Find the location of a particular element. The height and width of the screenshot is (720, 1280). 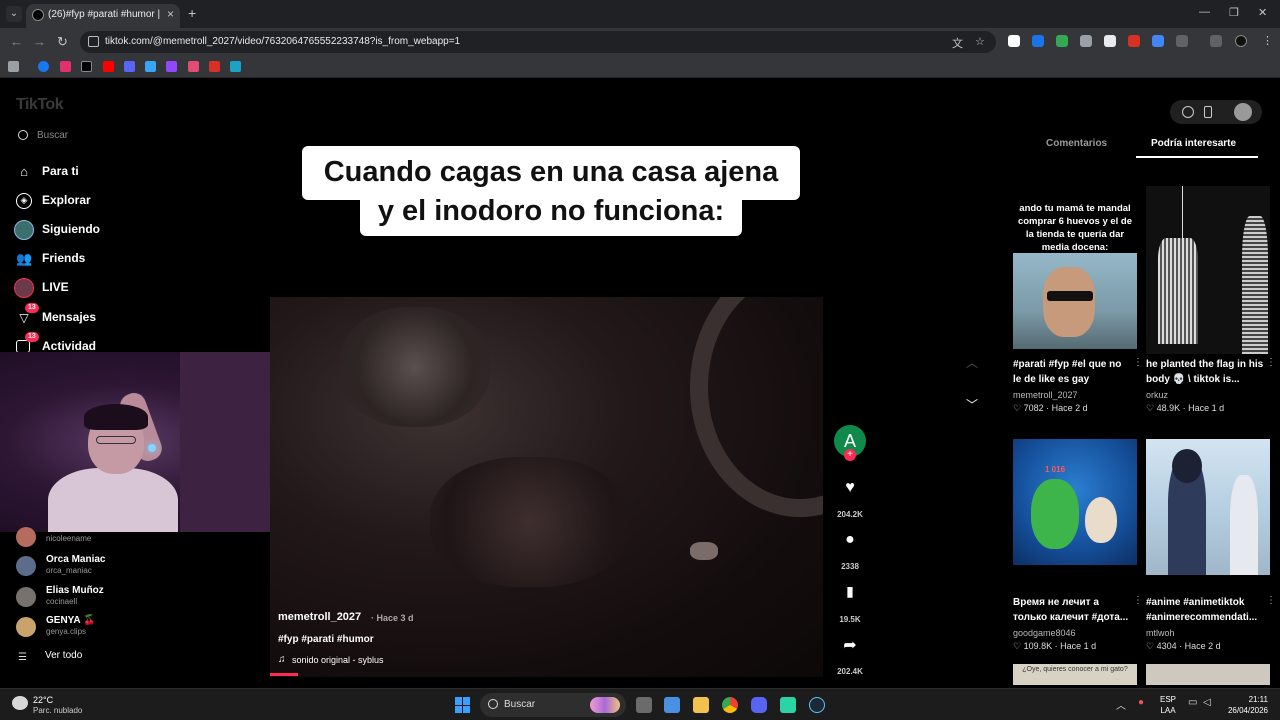

bookmark-5-icon is located at coordinates (129, 66).